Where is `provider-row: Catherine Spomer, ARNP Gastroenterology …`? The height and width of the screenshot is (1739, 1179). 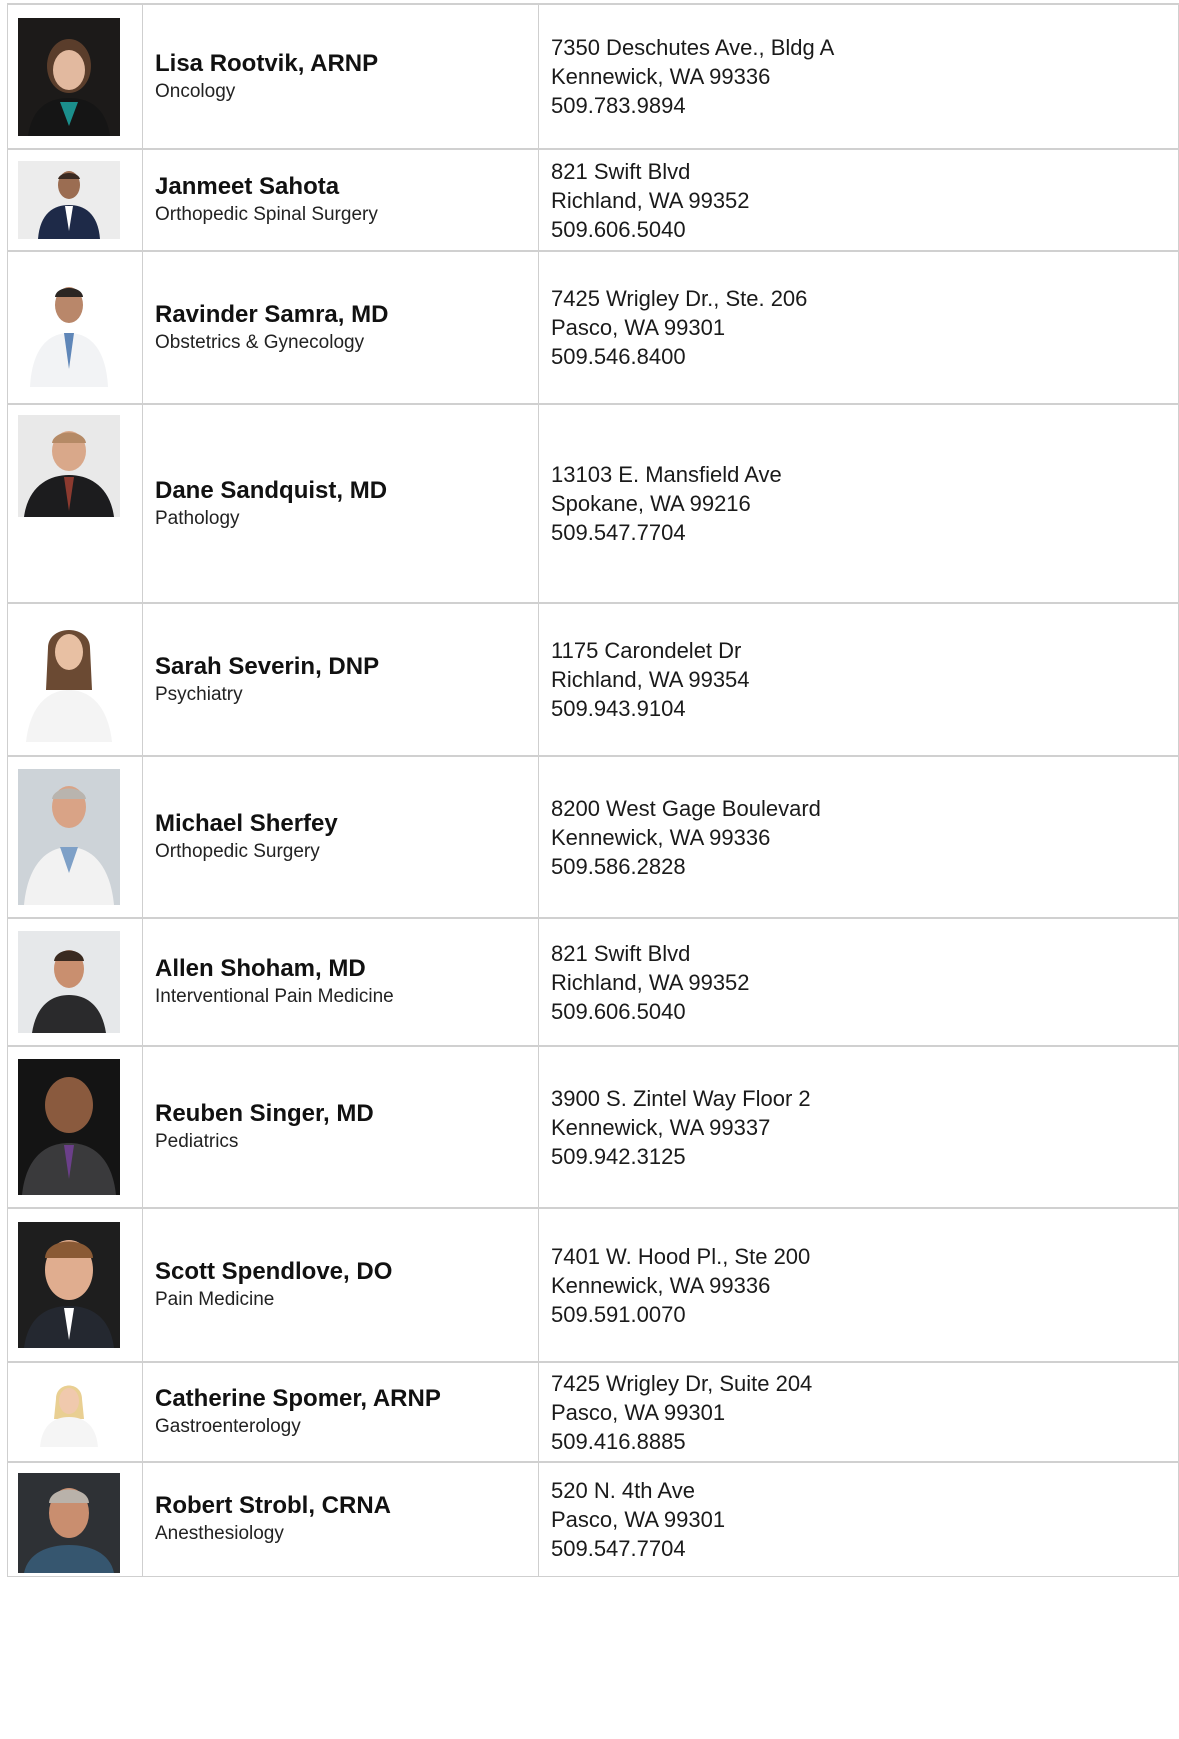
provider-row: Catherine Spomer, ARNP Gastroenterology … is located at coordinates (593, 1412).